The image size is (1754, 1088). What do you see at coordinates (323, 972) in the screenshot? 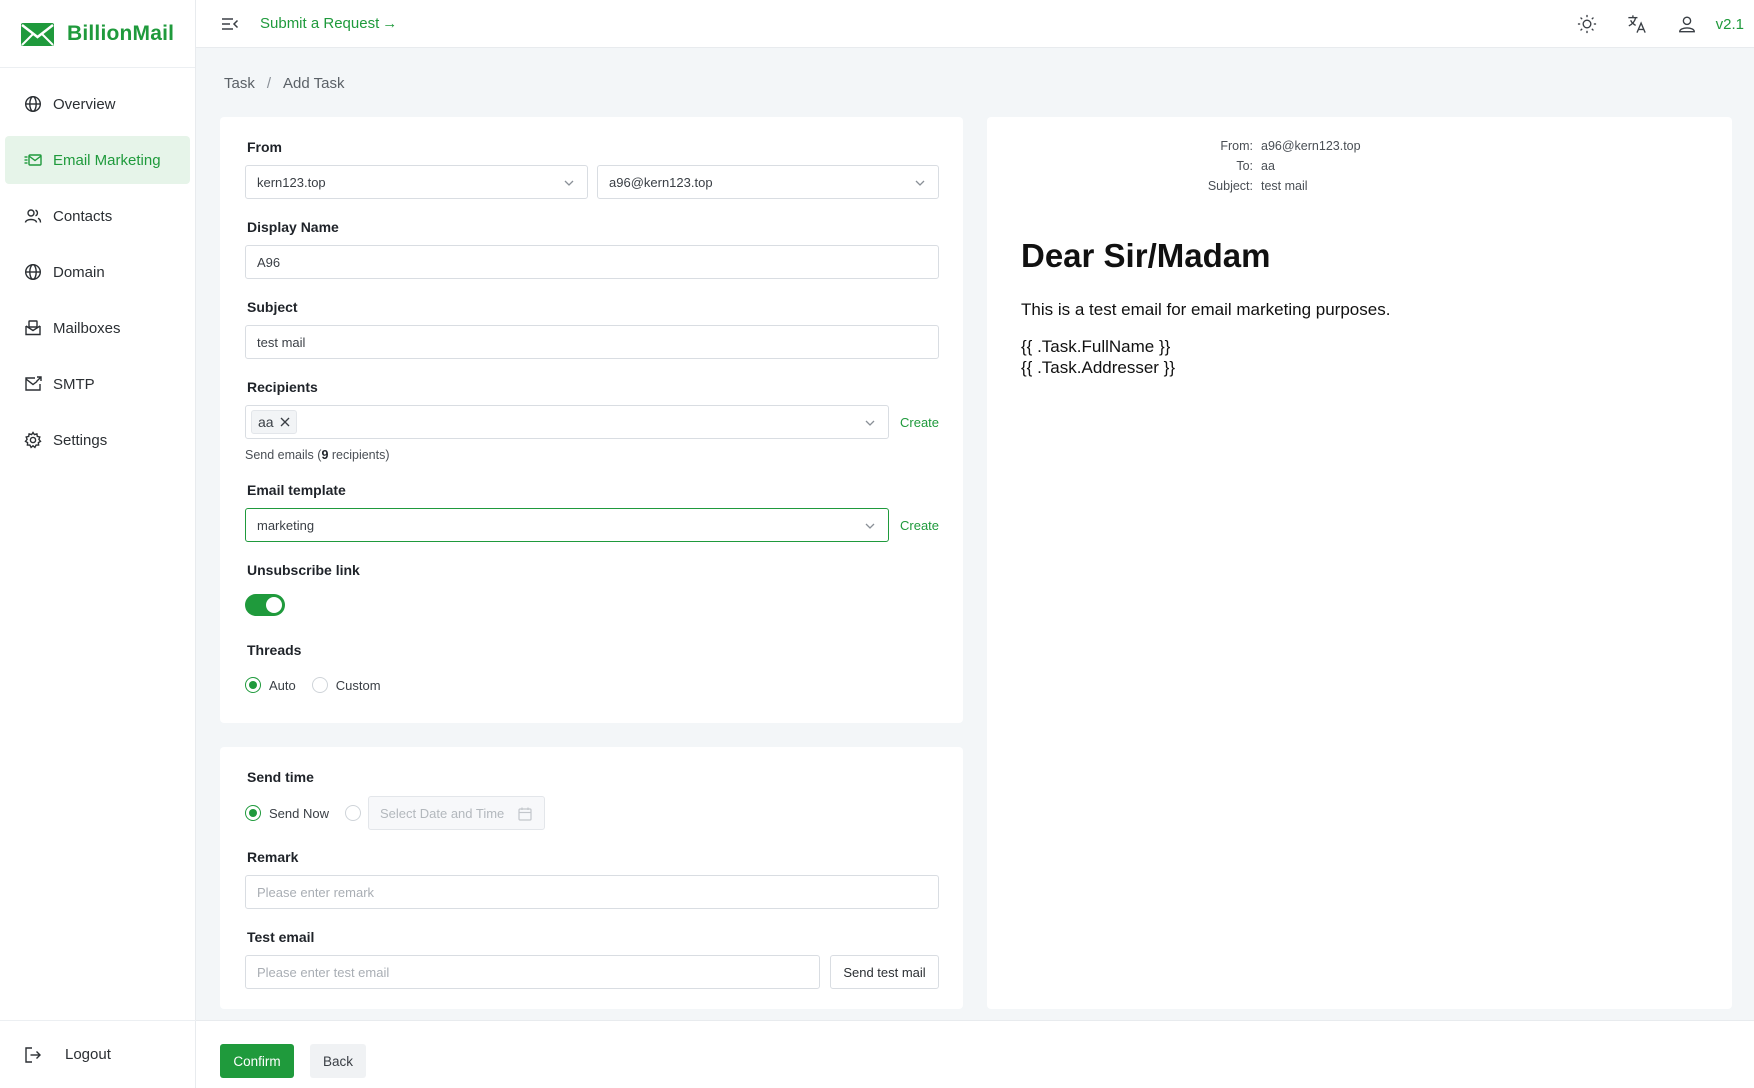
I see `test-email-placeholder: Please enter test email` at bounding box center [323, 972].